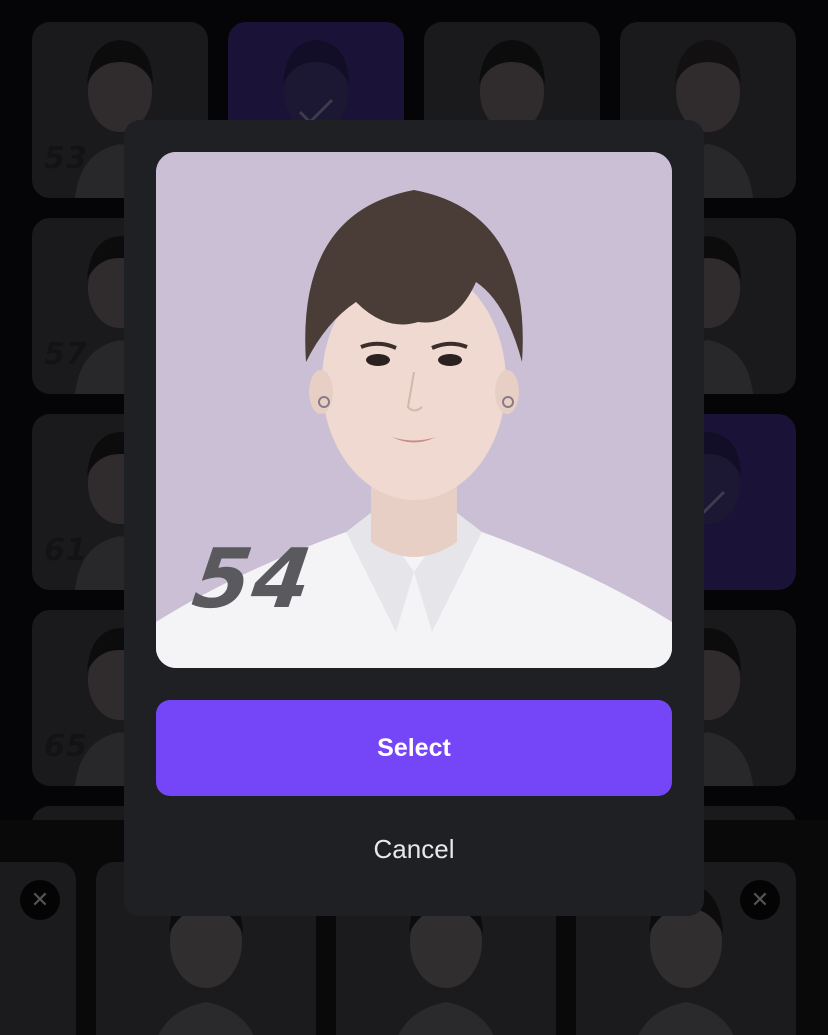 The image size is (828, 1035). Describe the element at coordinates (414, 748) in the screenshot. I see `select-button: Select` at that location.